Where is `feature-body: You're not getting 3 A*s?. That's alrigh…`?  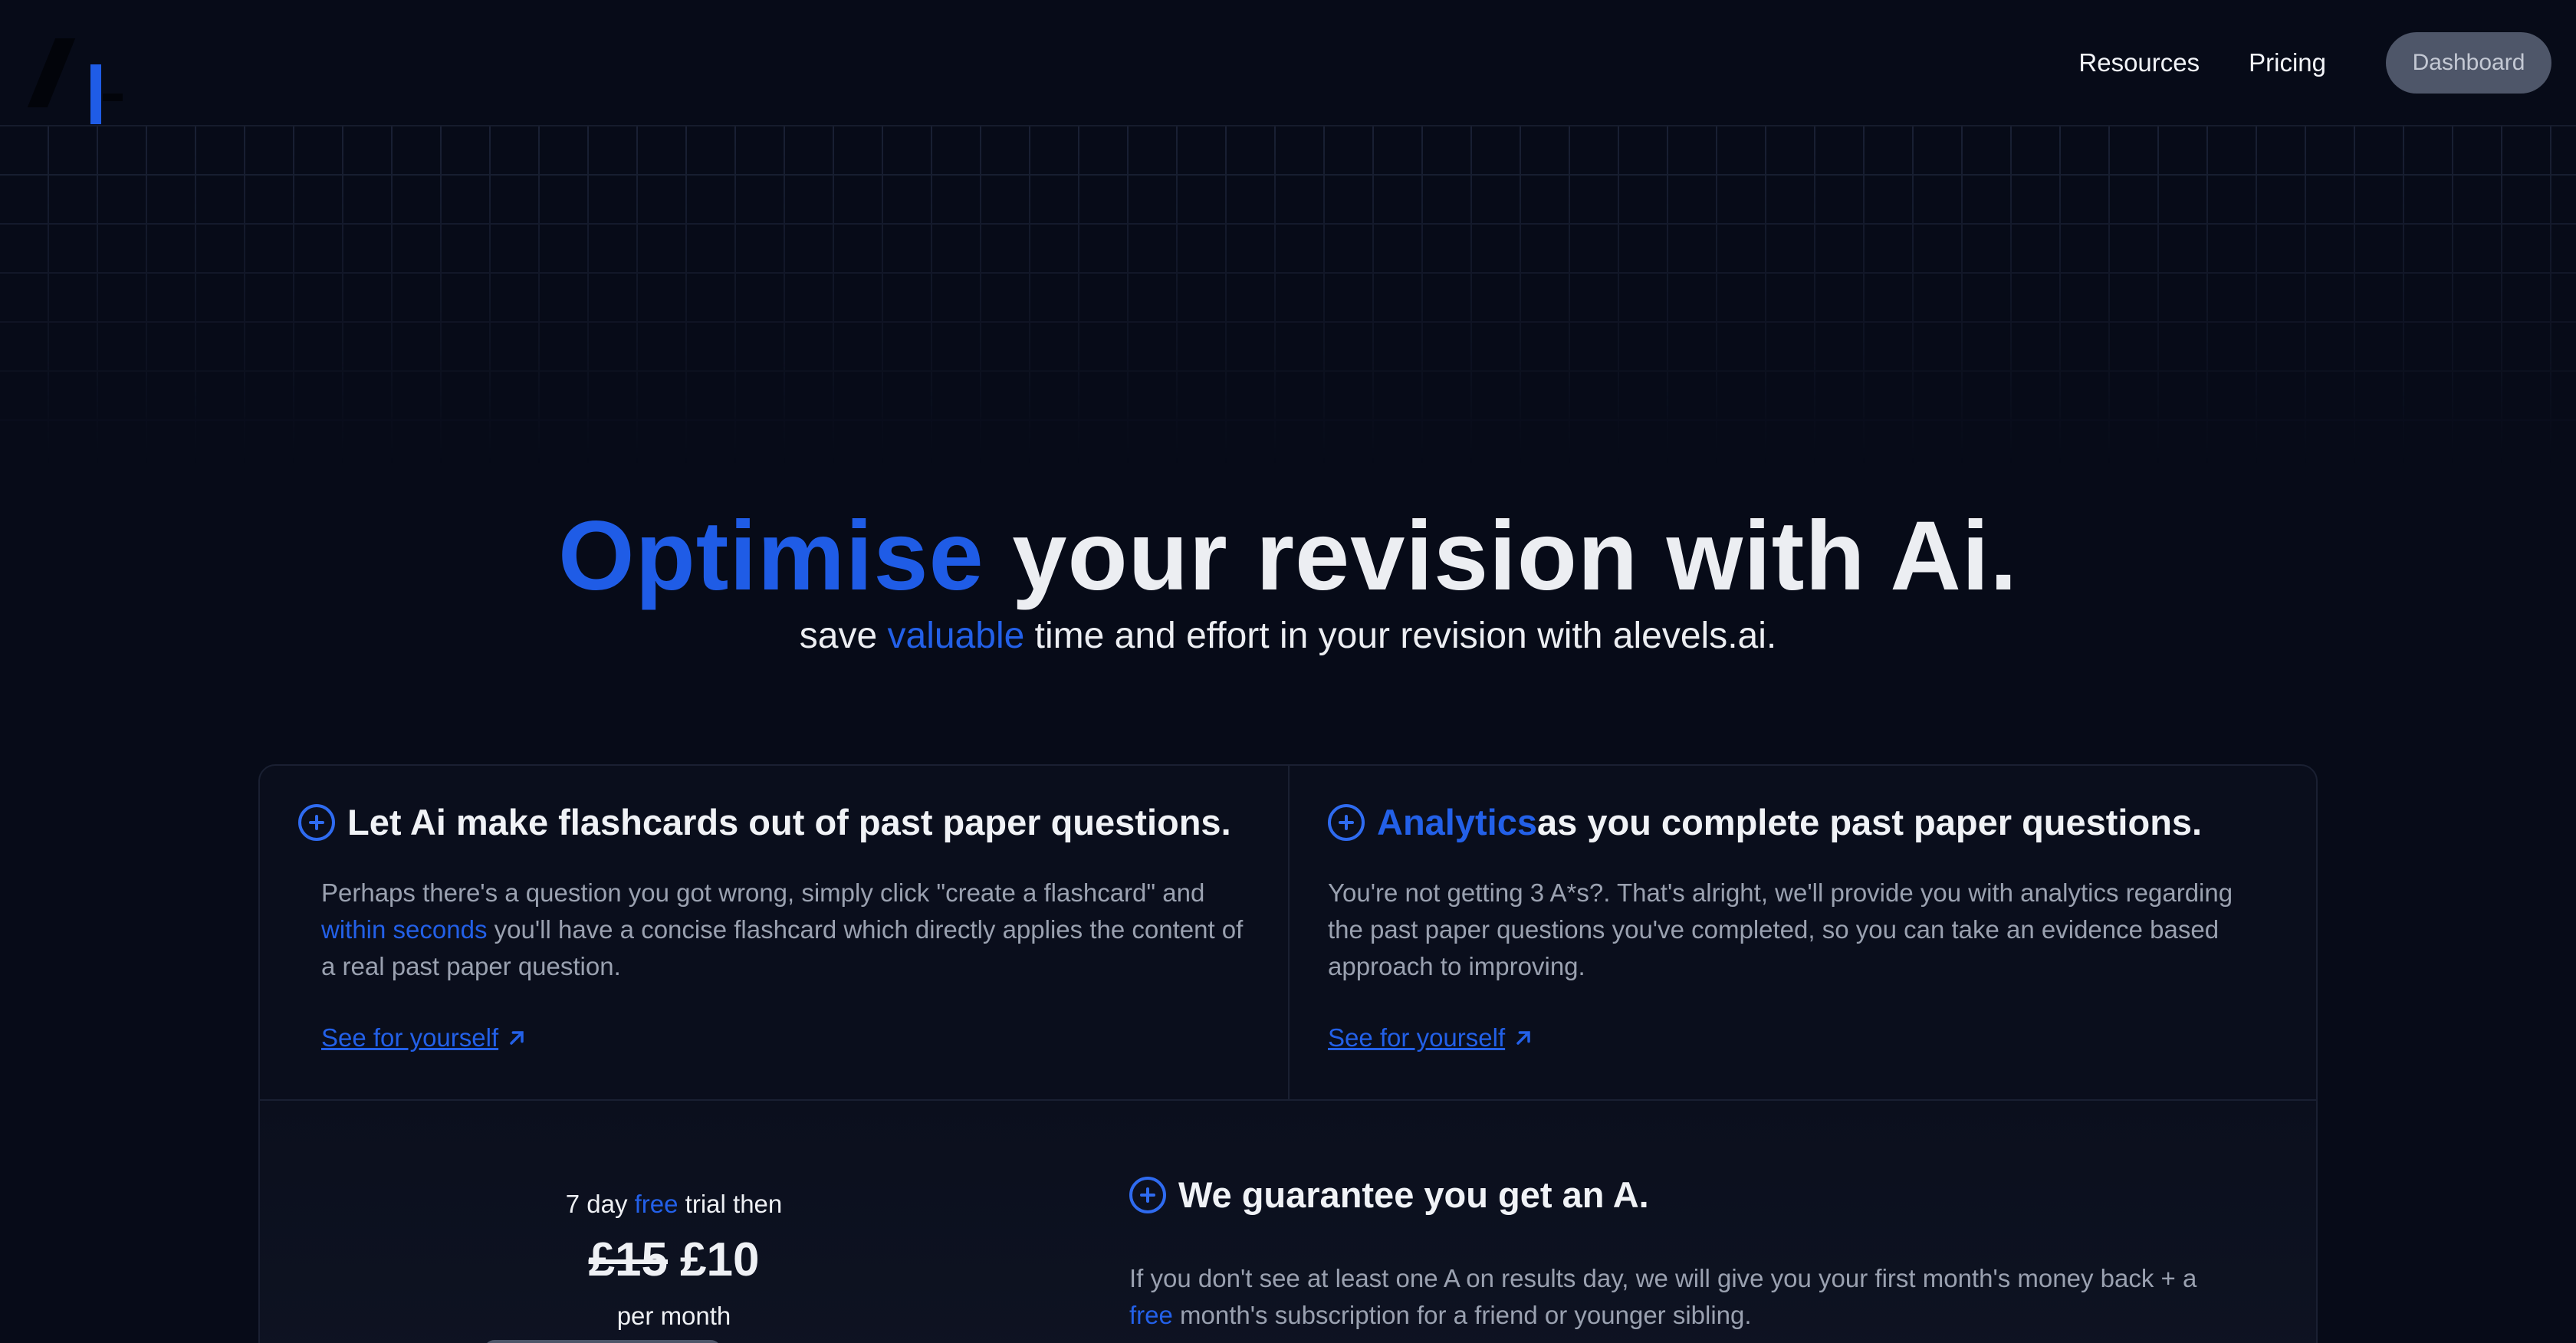
feature-body: You're not getting 3 A*s?. That's alrigh… is located at coordinates (1796, 930).